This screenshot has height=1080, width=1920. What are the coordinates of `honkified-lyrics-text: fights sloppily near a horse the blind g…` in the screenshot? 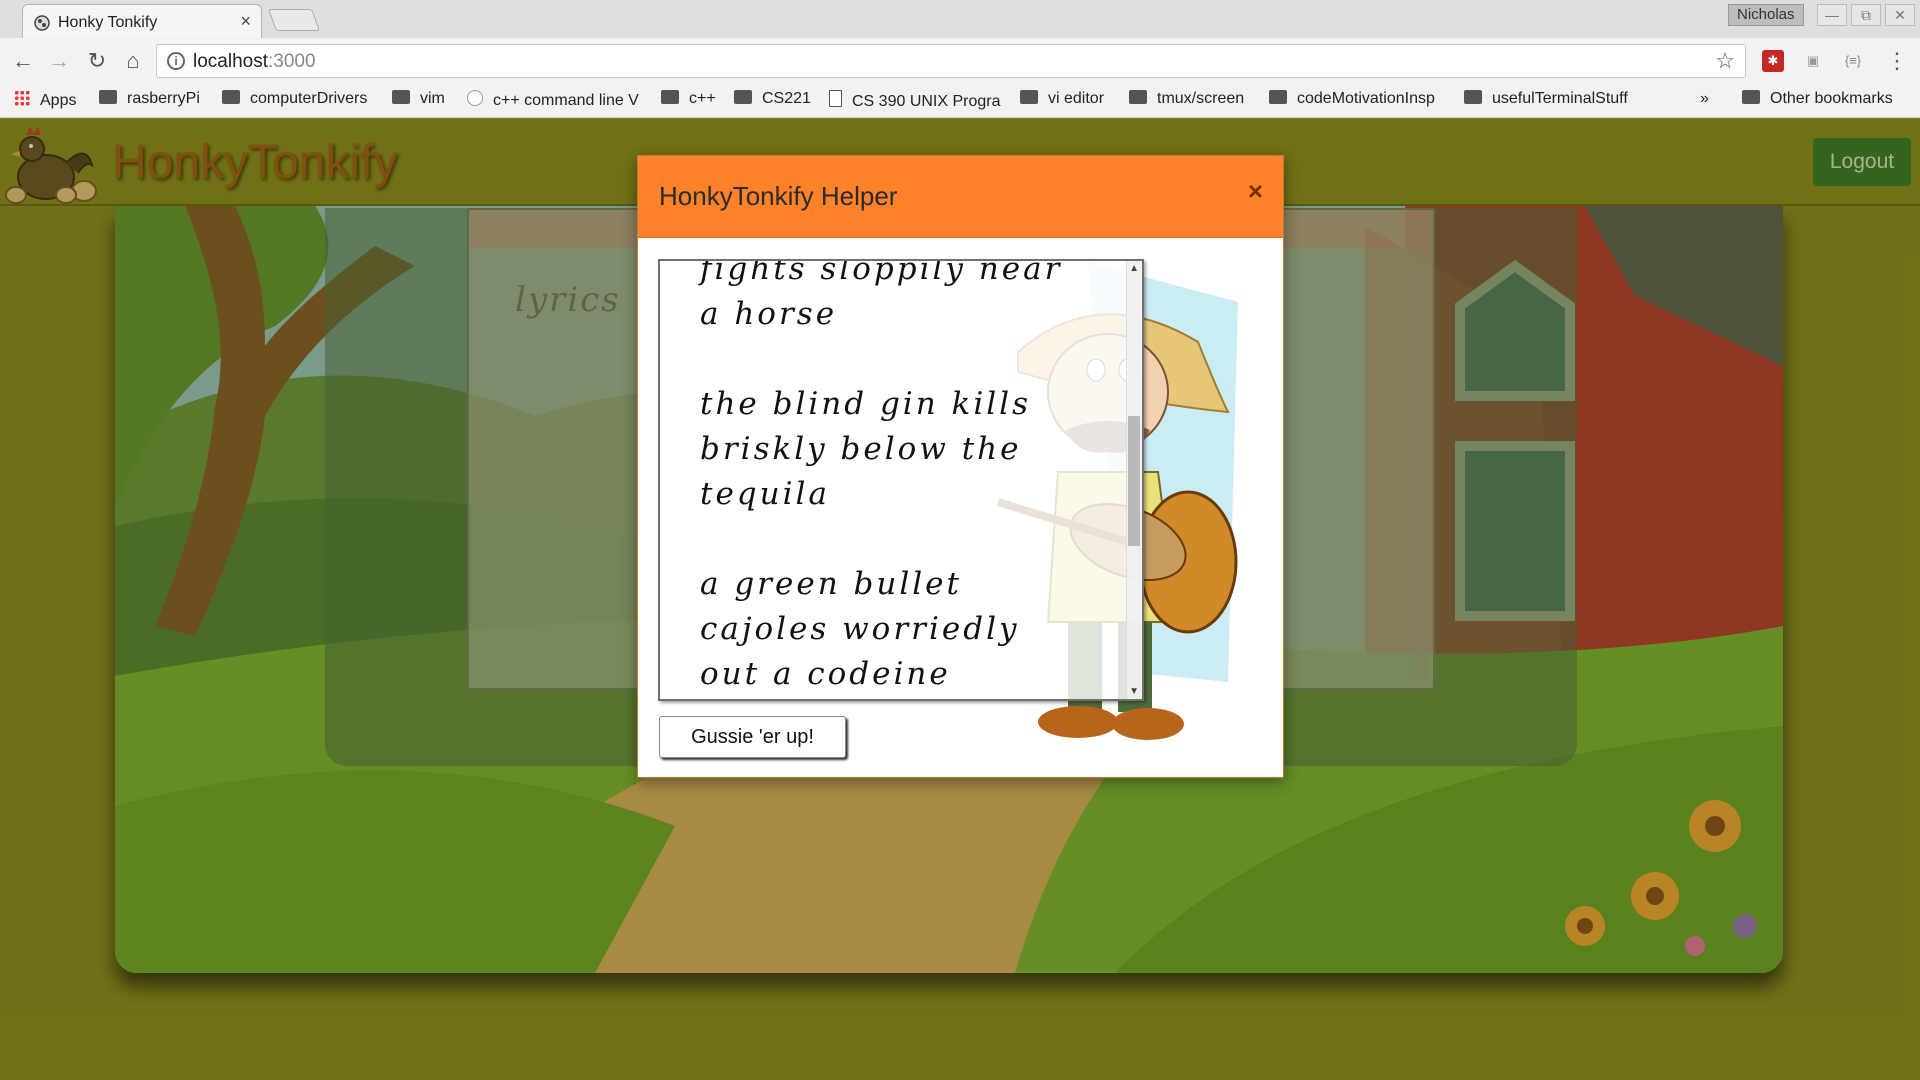 It's located at (881, 475).